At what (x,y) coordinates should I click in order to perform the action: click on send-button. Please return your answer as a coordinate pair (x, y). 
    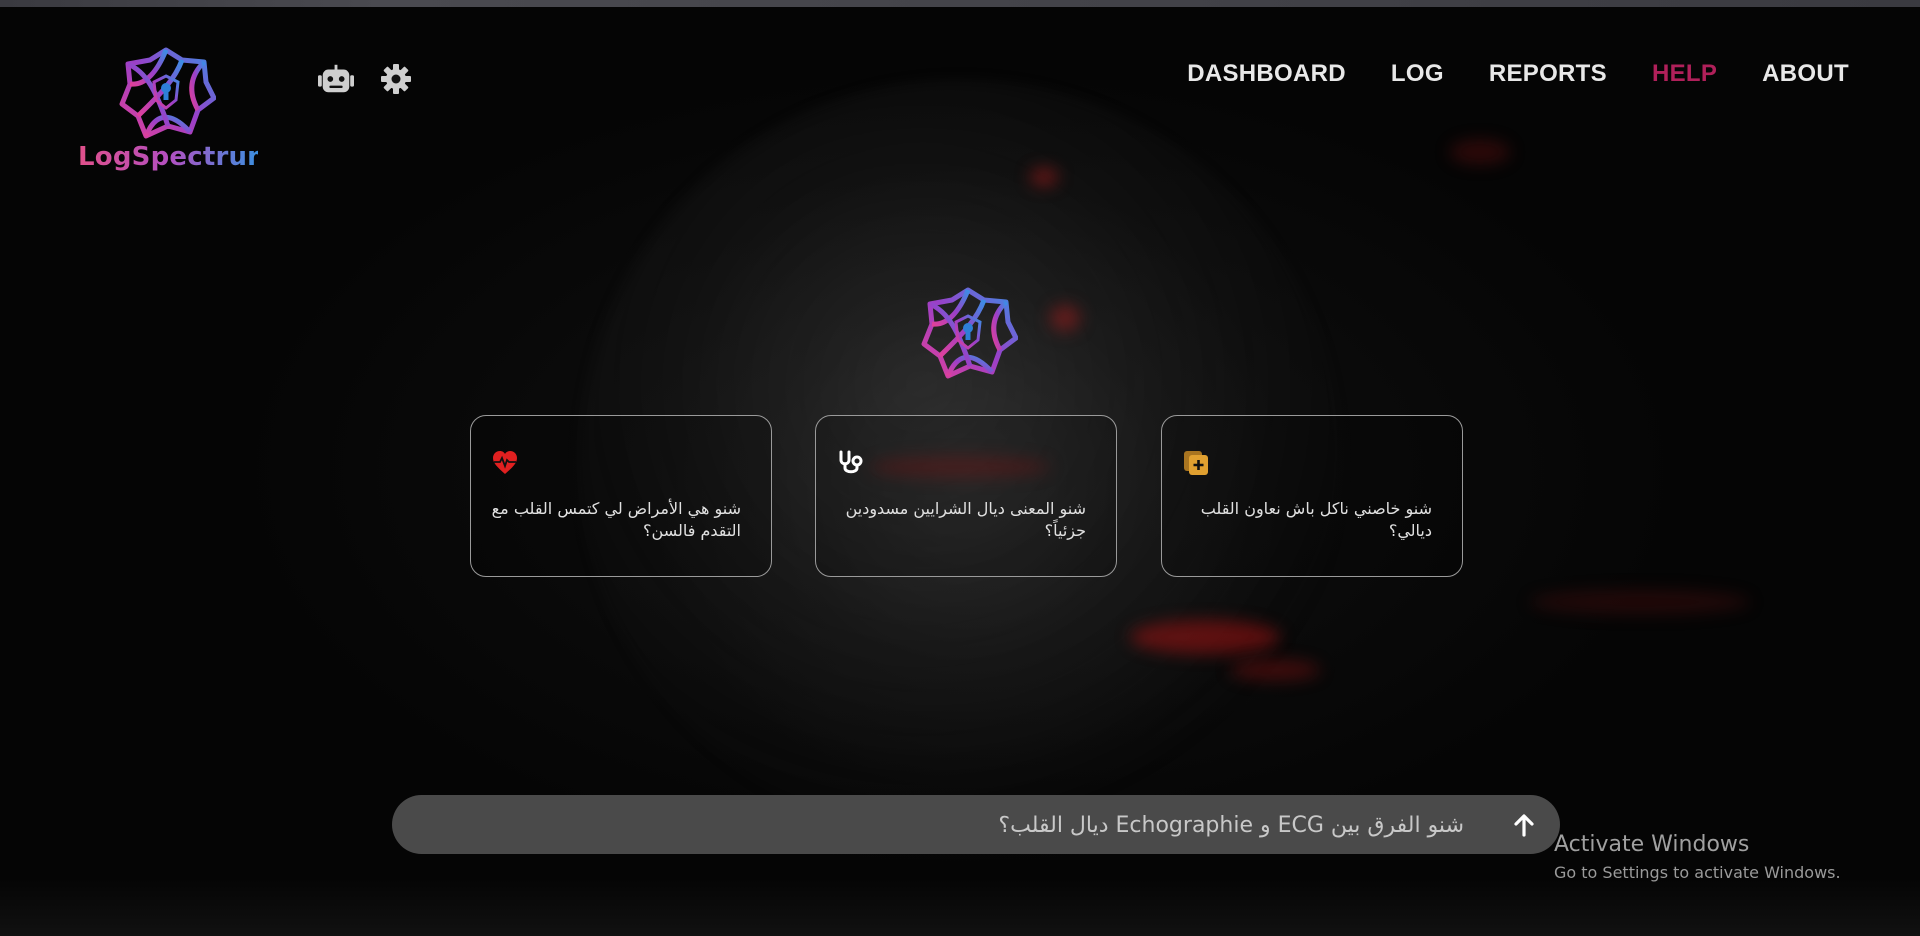
    Looking at the image, I should click on (1524, 825).